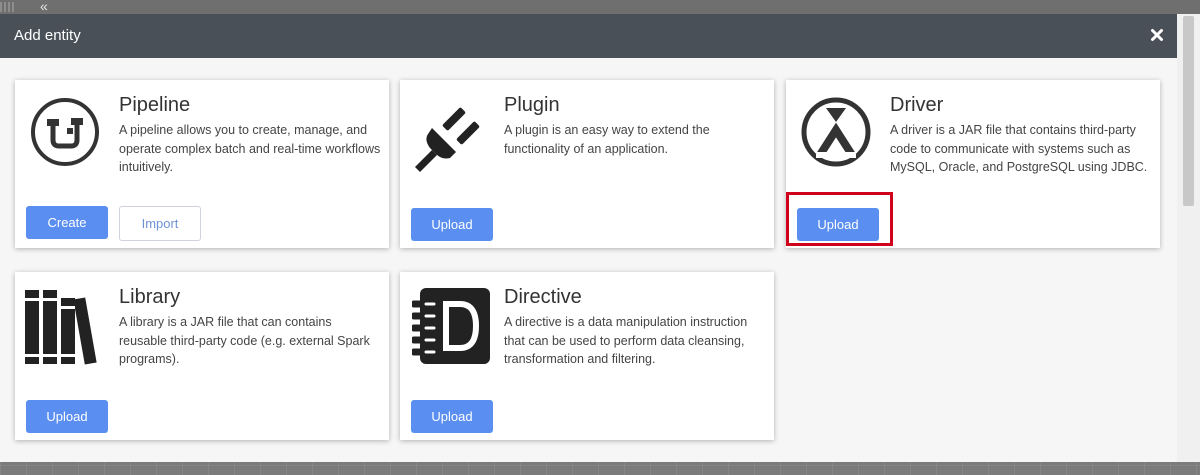 Image resolution: width=1200 pixels, height=475 pixels. Describe the element at coordinates (543, 297) in the screenshot. I see `directive-title: Directive` at that location.